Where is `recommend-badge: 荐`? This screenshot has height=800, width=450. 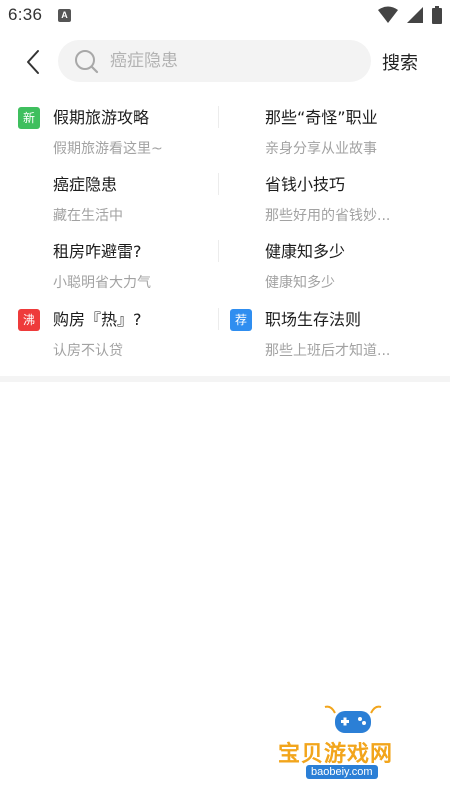
recommend-badge: 荐 is located at coordinates (241, 320).